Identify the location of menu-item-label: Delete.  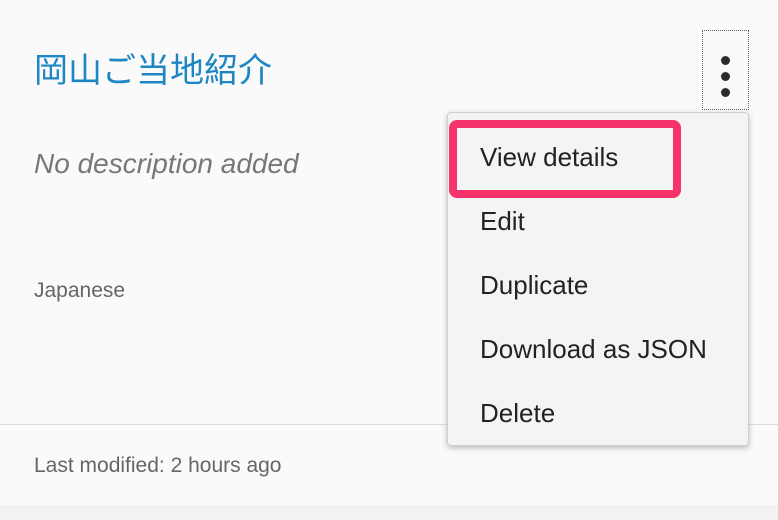
(518, 413).